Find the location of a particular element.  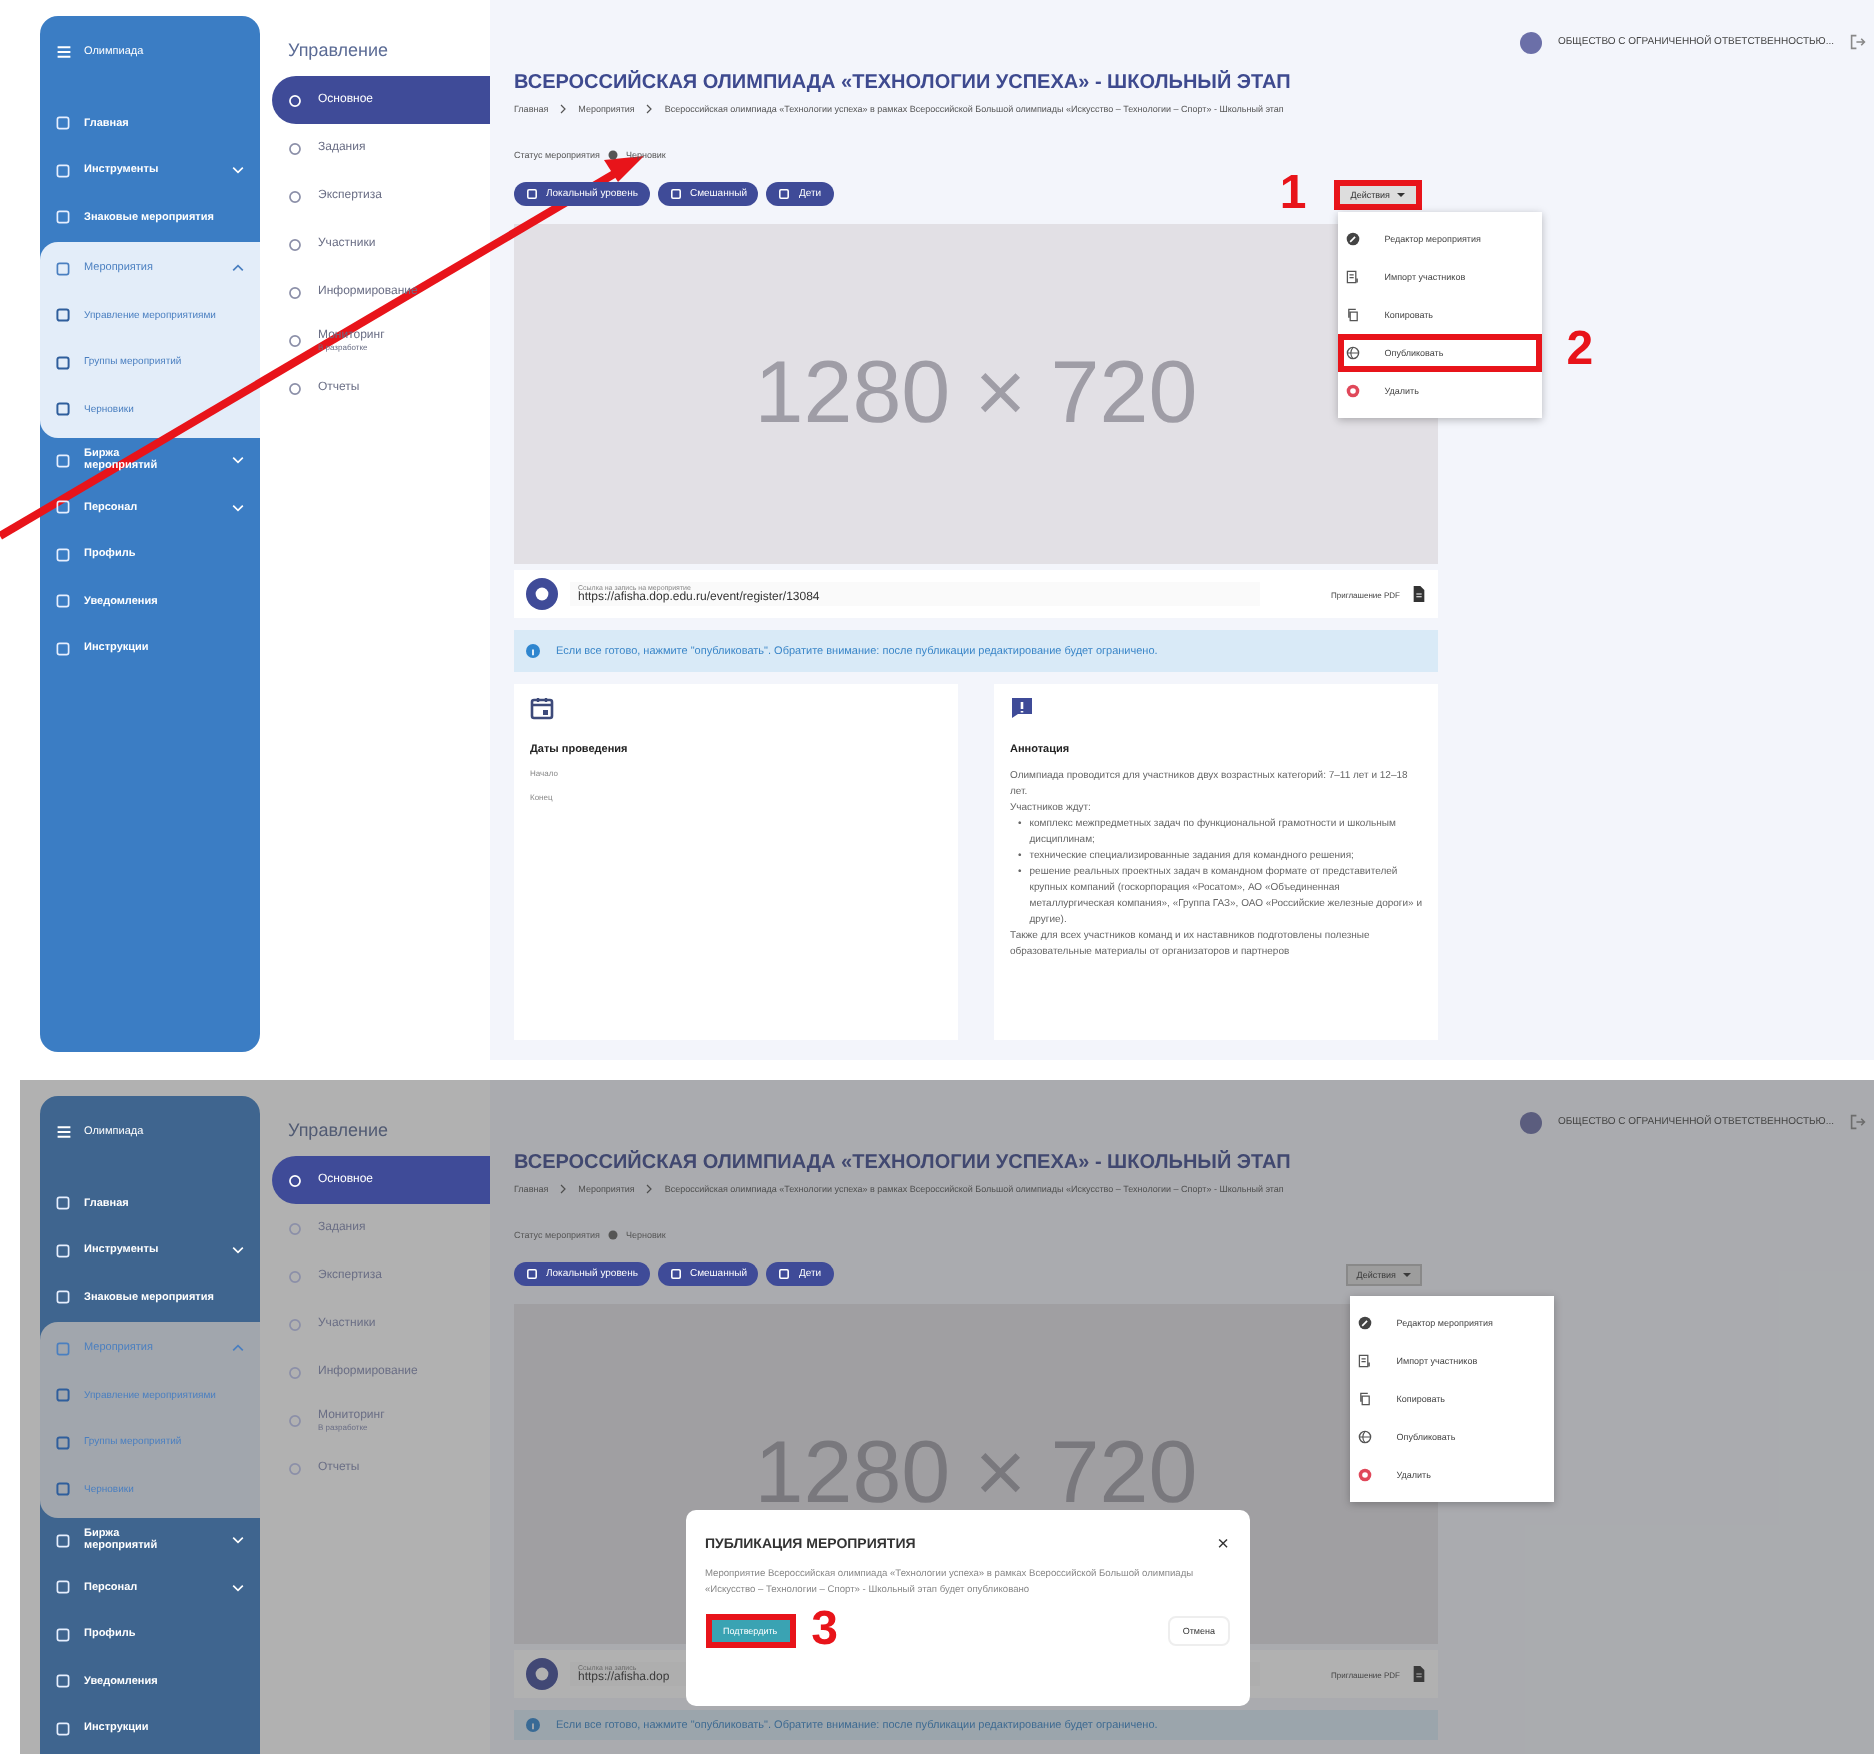

exclamation-icon is located at coordinates (1022, 708).